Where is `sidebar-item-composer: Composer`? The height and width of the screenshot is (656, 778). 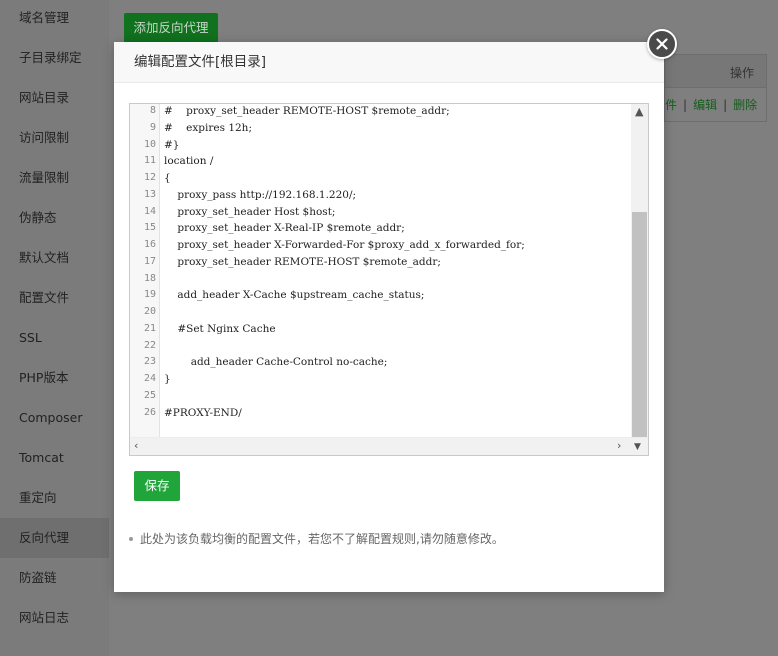 sidebar-item-composer: Composer is located at coordinates (54, 418).